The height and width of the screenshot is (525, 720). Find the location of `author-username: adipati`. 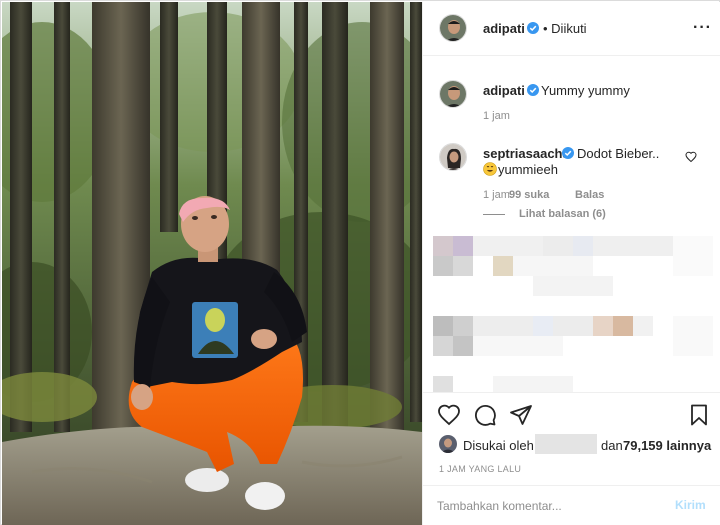

author-username: adipati is located at coordinates (504, 28).